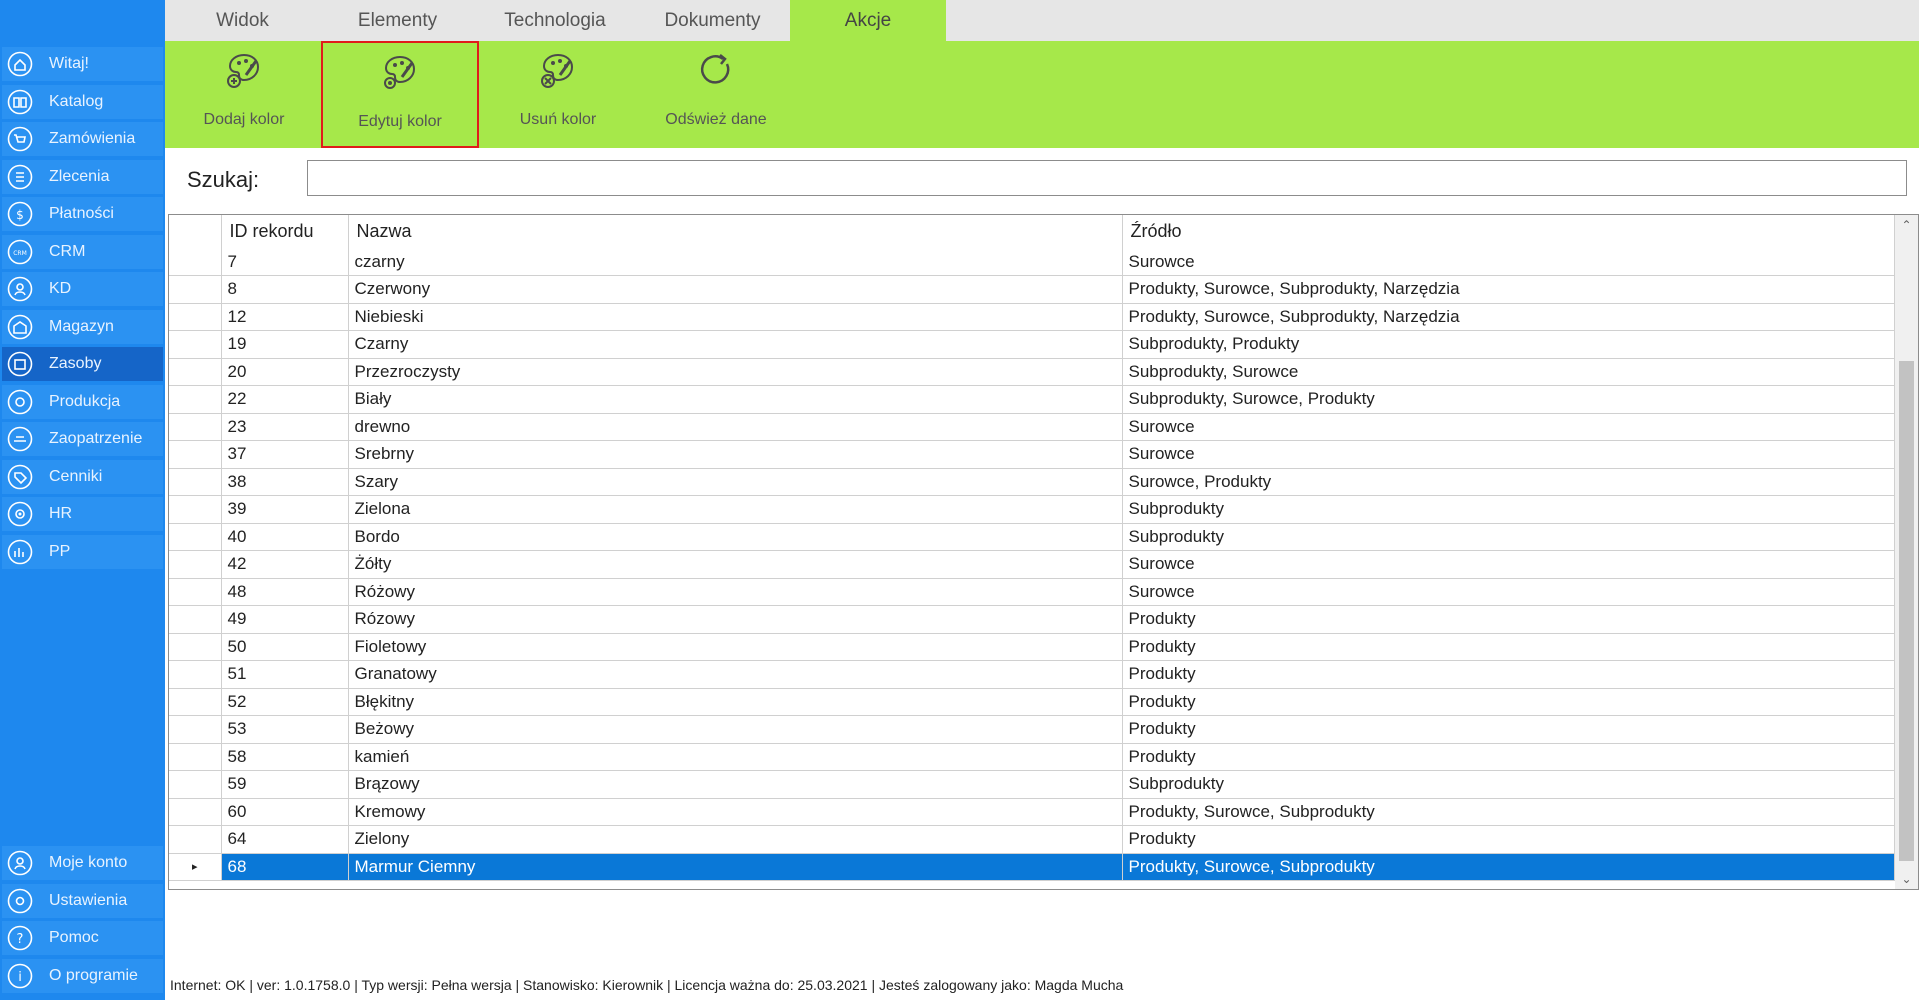 The image size is (1919, 1000). Describe the element at coordinates (285, 729) in the screenshot. I see `cell-id: 53` at that location.